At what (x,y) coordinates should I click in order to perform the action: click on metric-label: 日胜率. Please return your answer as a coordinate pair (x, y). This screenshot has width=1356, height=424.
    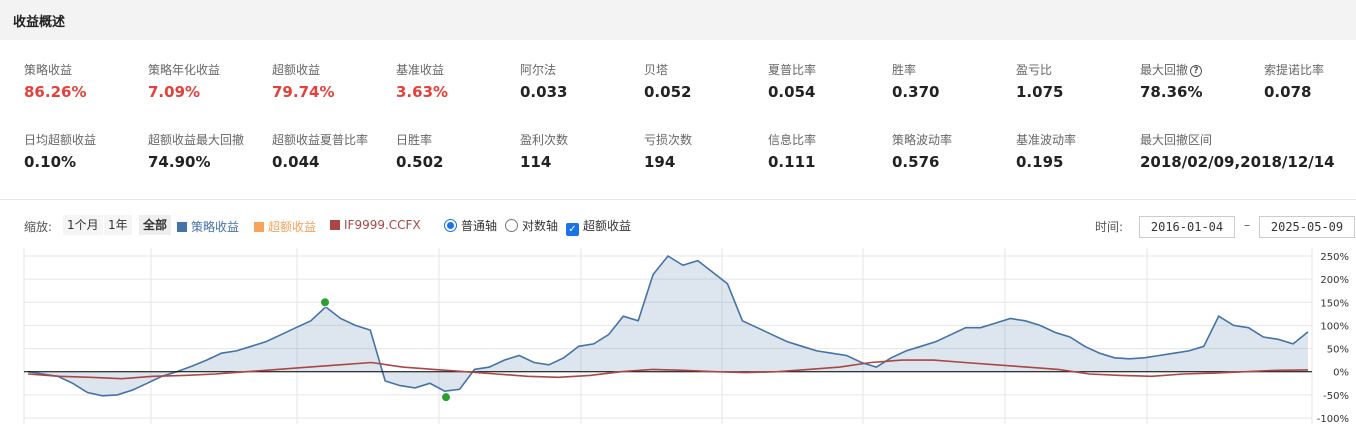
    Looking at the image, I should click on (458, 139).